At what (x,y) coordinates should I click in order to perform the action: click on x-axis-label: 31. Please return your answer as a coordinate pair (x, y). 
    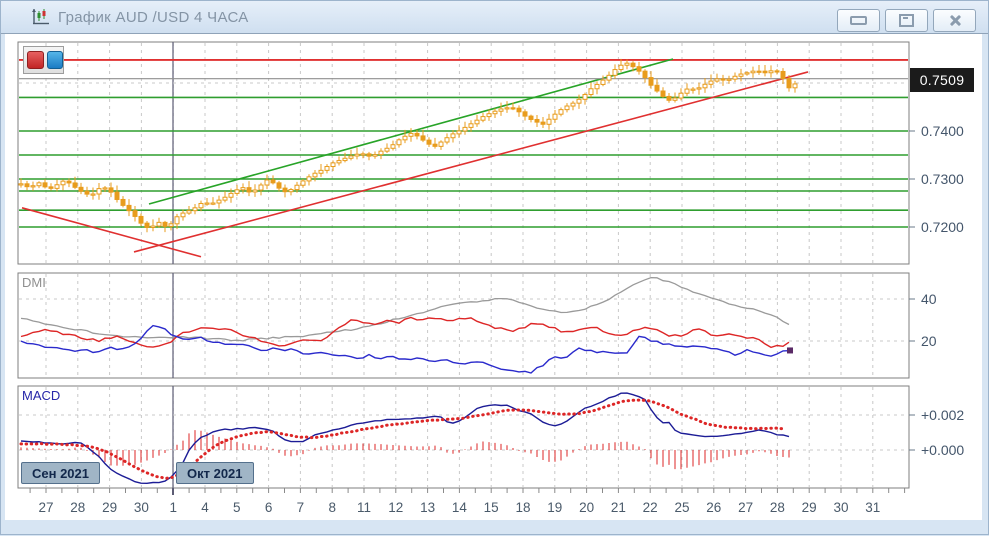
    Looking at the image, I should click on (872, 507).